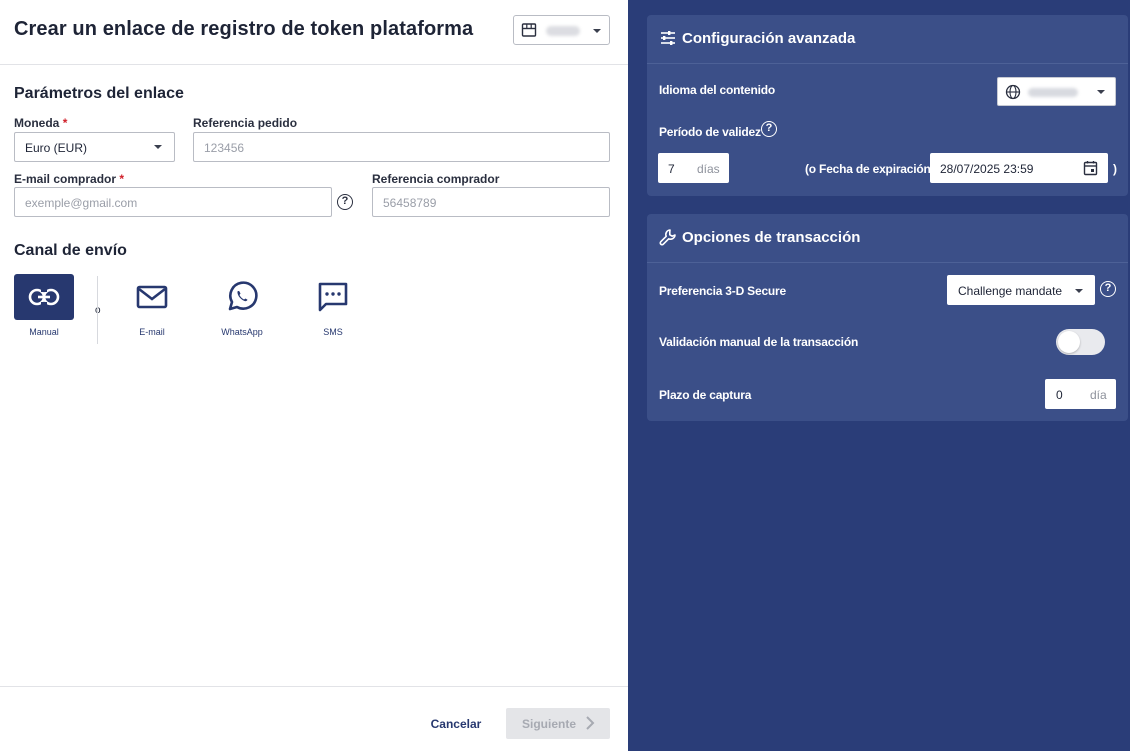 This screenshot has height=751, width=1130. Describe the element at coordinates (693, 168) in the screenshot. I see `validity-days-input: 7 días` at that location.